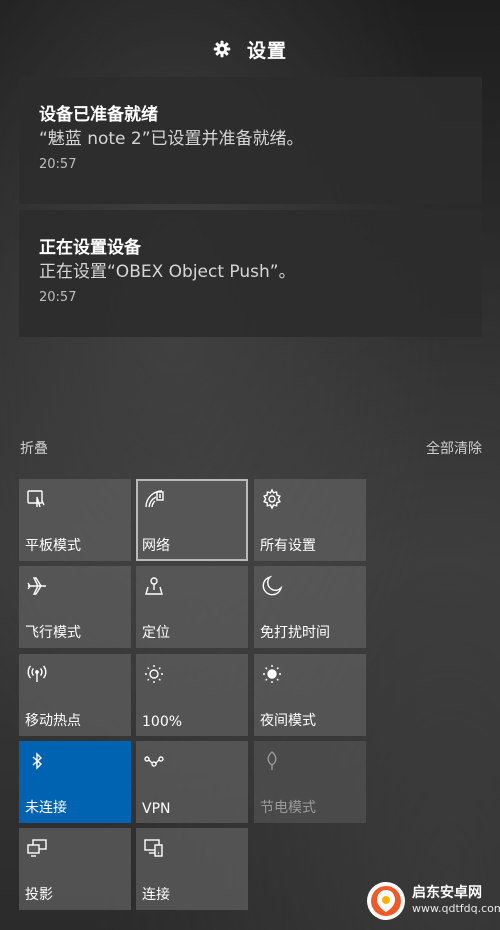 The image size is (500, 930). I want to click on tile-label: 网络, so click(156, 546).